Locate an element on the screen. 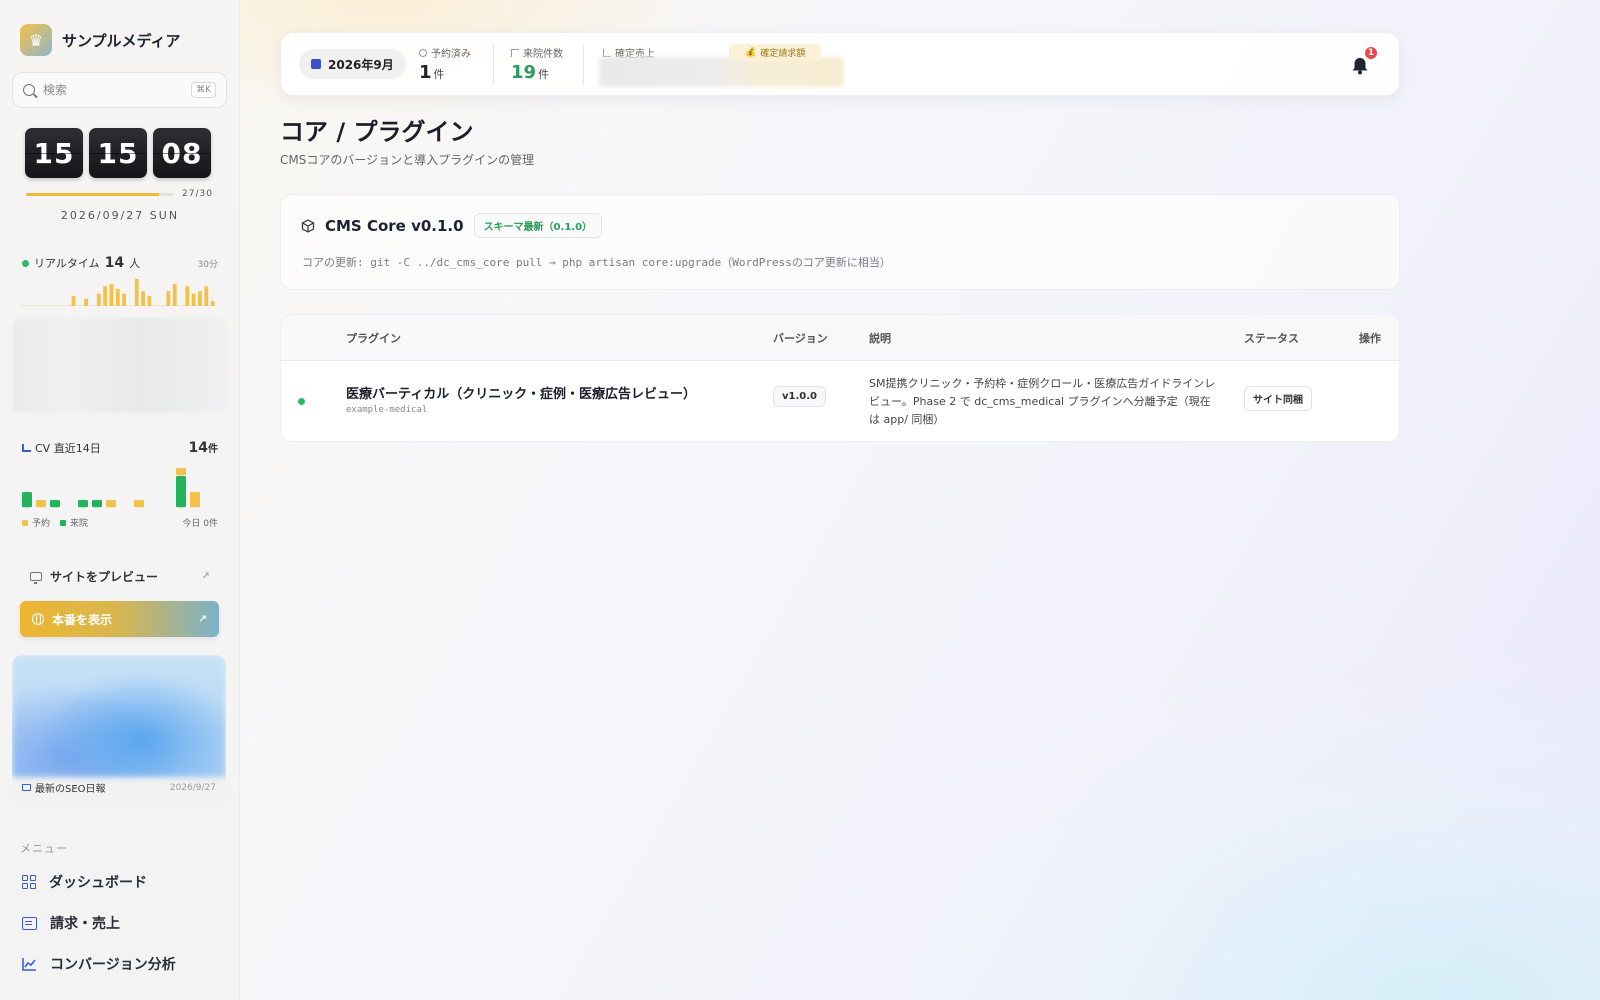 This screenshot has width=1600, height=1000. flag-icon is located at coordinates (515, 52).